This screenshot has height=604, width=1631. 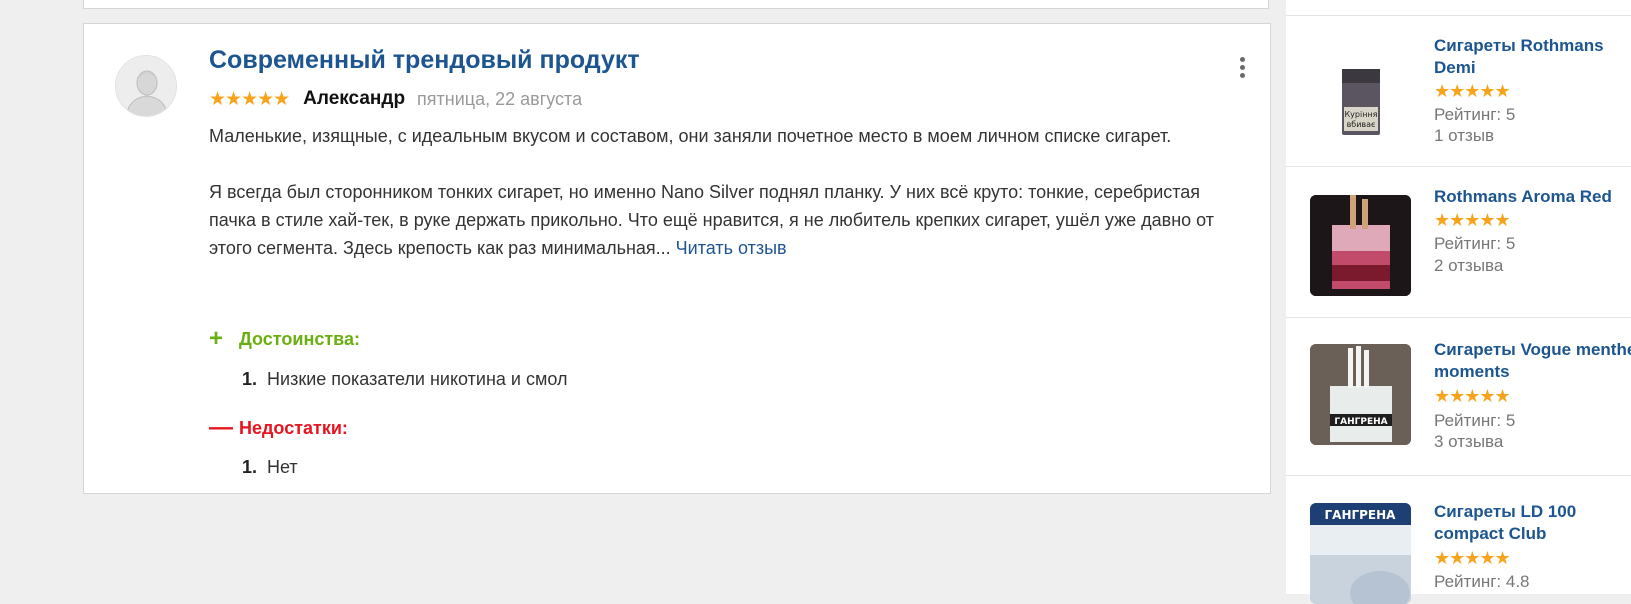 What do you see at coordinates (1490, 534) in the screenshot?
I see `product-name-line2: compact Club` at bounding box center [1490, 534].